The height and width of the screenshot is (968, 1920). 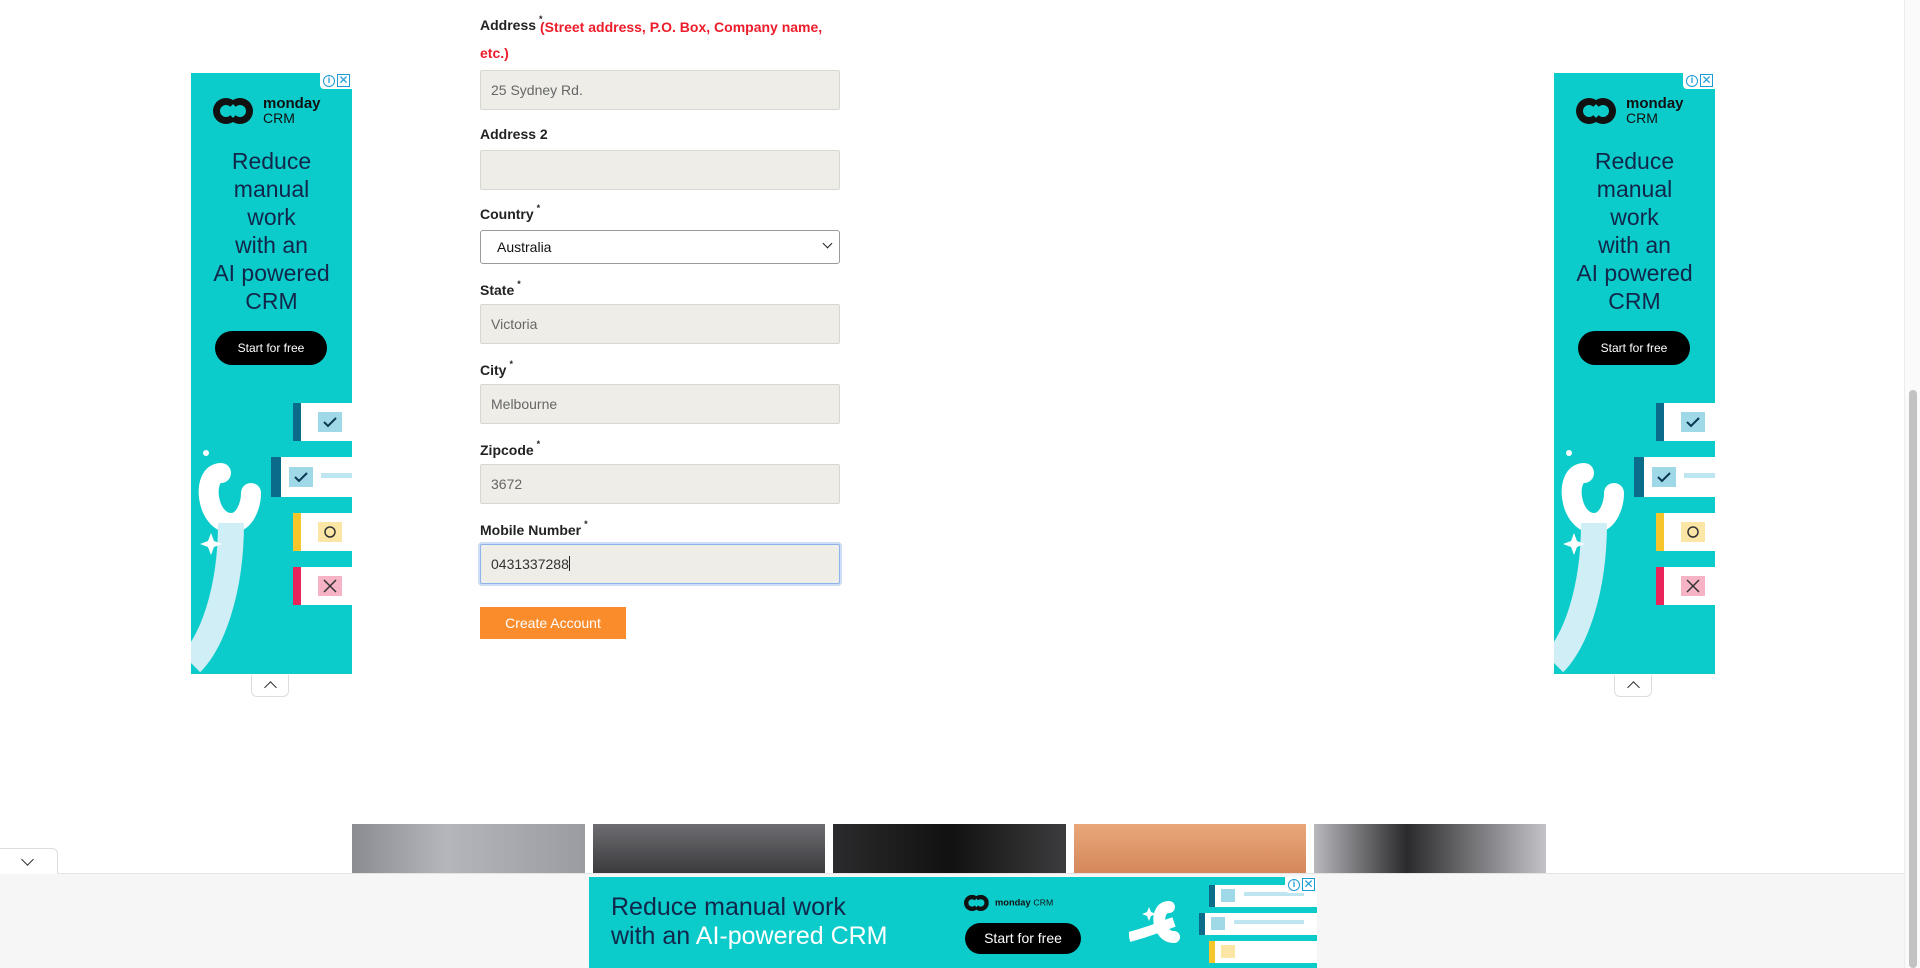 I want to click on address-input: 25 Sydney Rd., so click(x=660, y=90).